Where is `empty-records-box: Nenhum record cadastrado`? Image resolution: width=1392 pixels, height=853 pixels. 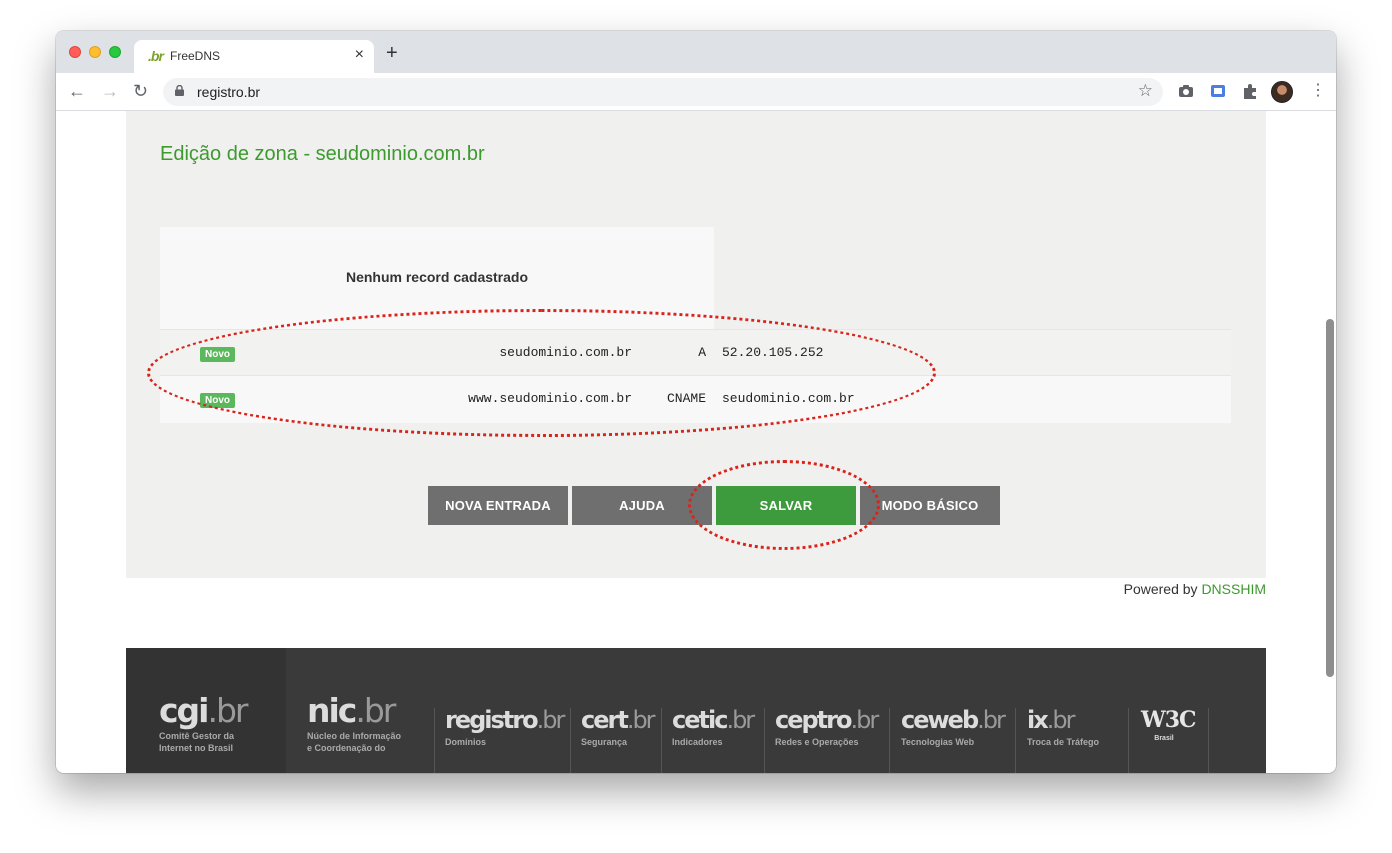
empty-records-box: Nenhum record cadastrado is located at coordinates (437, 278).